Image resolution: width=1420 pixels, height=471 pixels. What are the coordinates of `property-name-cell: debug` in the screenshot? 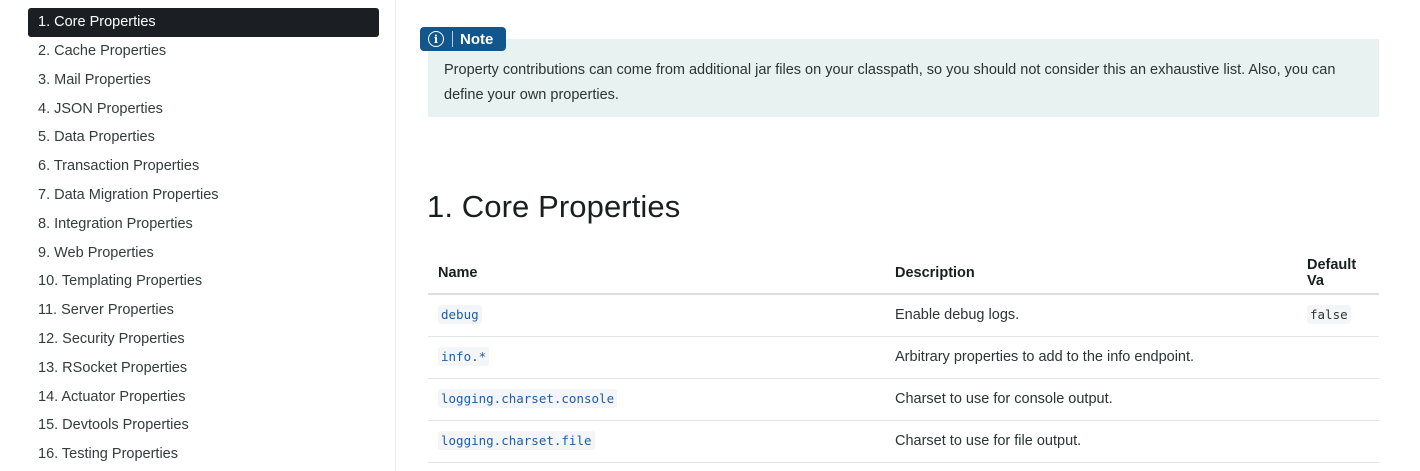 It's located at (656, 315).